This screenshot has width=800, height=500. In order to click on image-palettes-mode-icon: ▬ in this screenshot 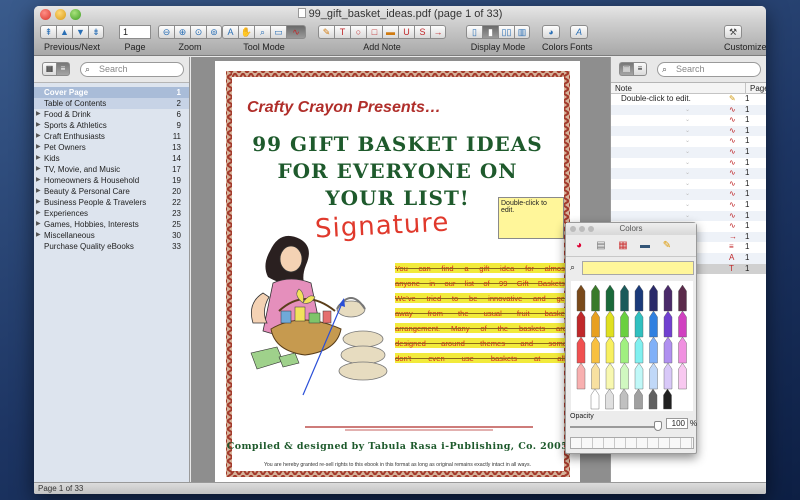, I will do `click(645, 246)`.